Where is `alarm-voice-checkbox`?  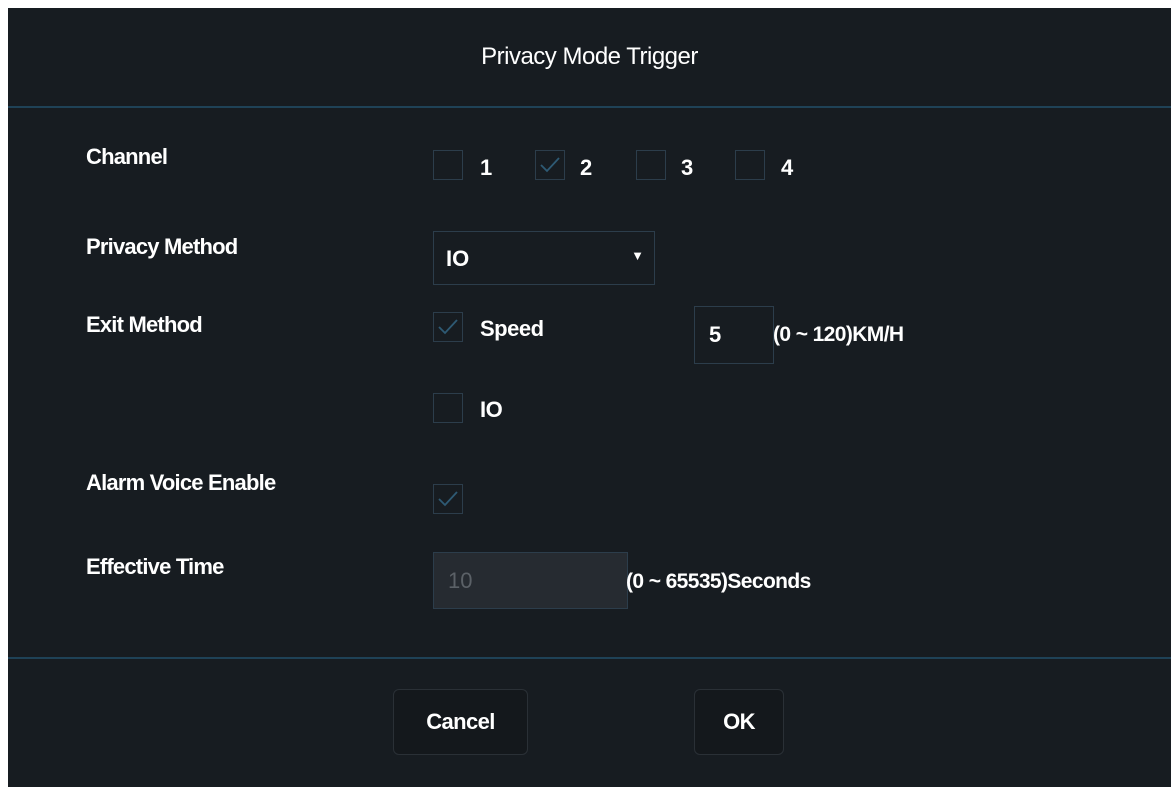 alarm-voice-checkbox is located at coordinates (448, 499).